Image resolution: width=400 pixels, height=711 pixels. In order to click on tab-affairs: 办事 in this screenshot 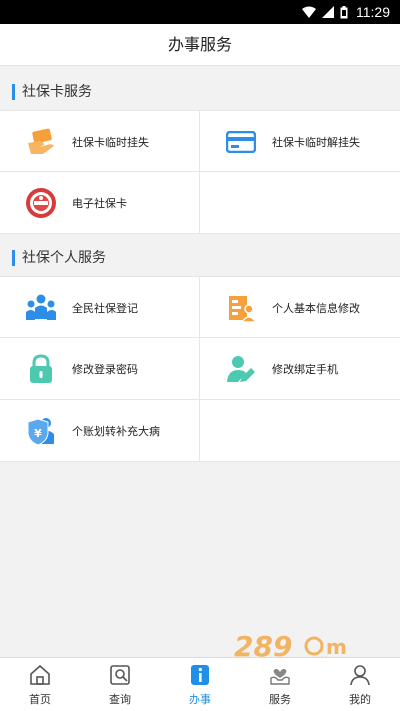, I will do `click(200, 684)`.